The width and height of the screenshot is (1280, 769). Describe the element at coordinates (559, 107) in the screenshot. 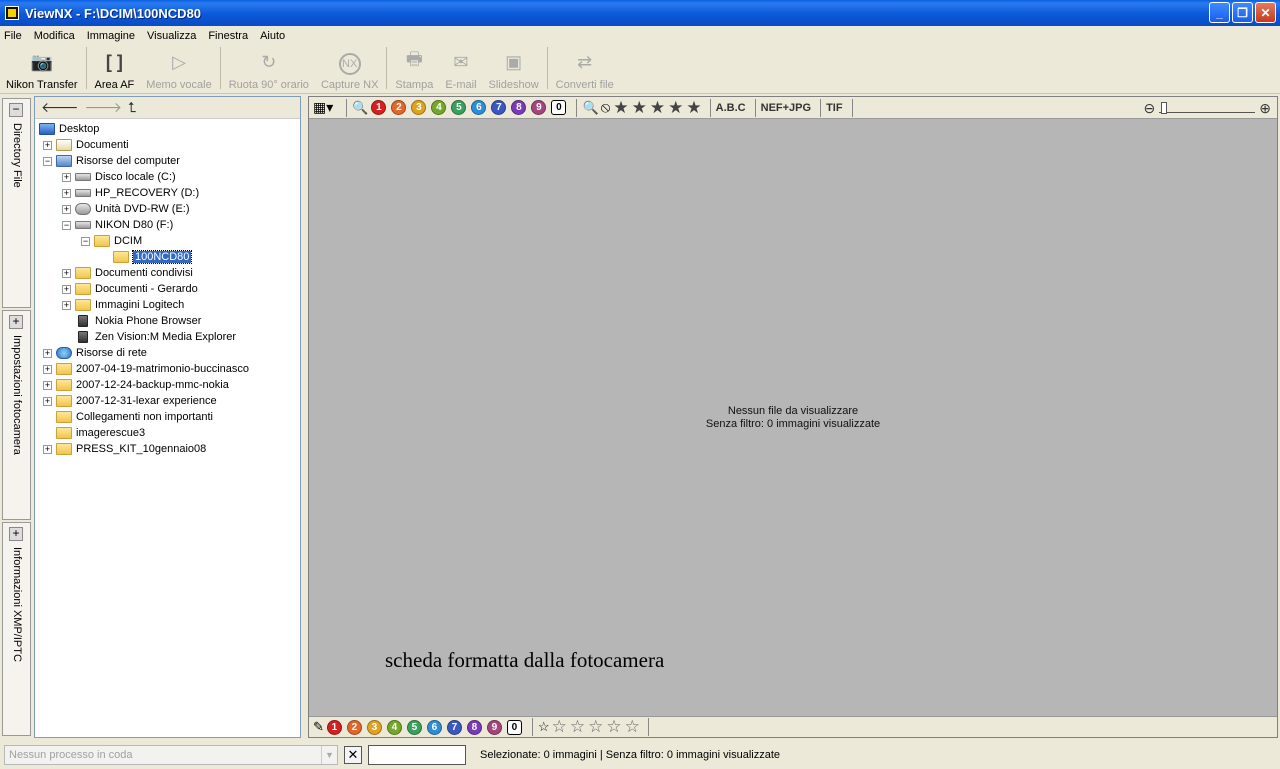

I see `label-filter-0-icon: 0` at that location.